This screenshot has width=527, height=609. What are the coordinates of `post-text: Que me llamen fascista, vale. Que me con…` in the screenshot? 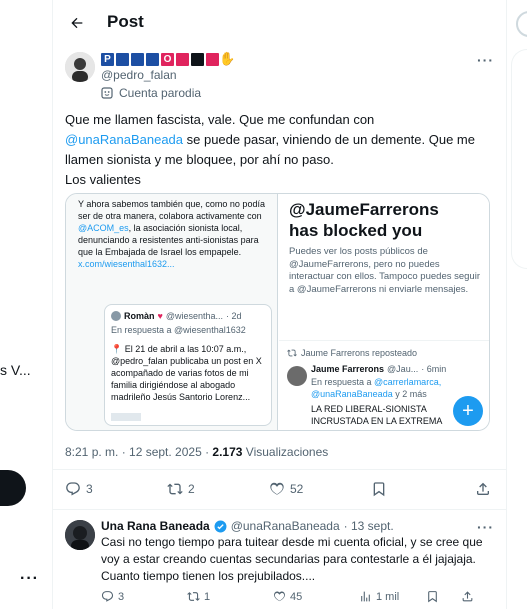 It's located at (280, 150).